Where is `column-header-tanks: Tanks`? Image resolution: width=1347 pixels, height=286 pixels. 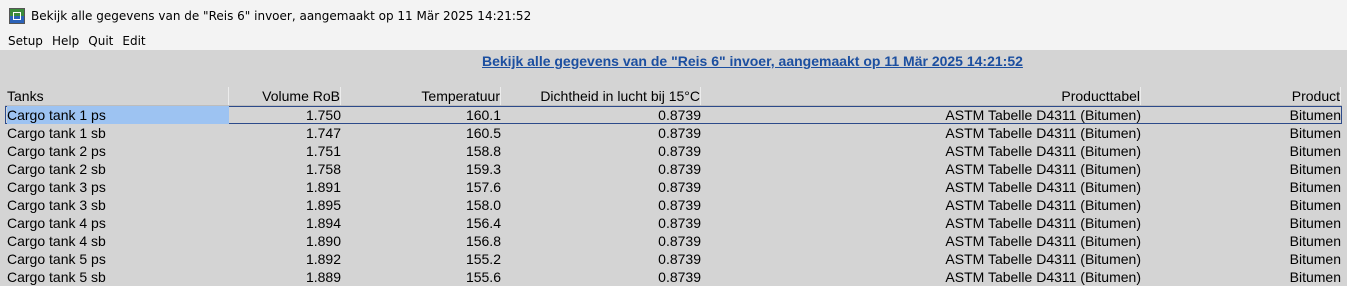 column-header-tanks: Tanks is located at coordinates (118, 96).